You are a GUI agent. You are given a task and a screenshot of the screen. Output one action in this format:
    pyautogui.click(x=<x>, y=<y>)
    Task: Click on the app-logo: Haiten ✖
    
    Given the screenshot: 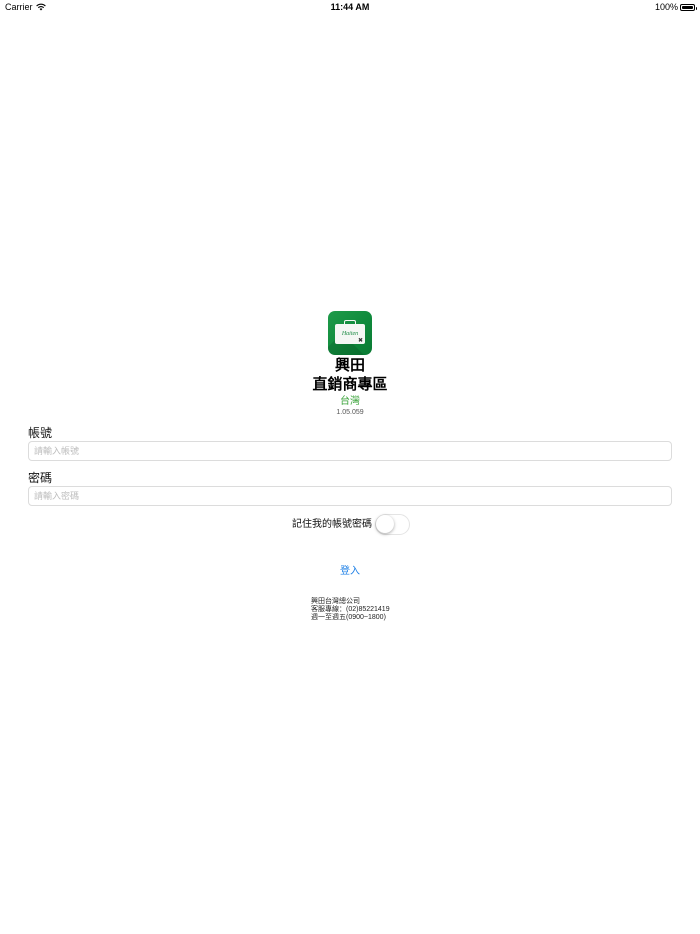 What is the action you would take?
    pyautogui.click(x=350, y=333)
    